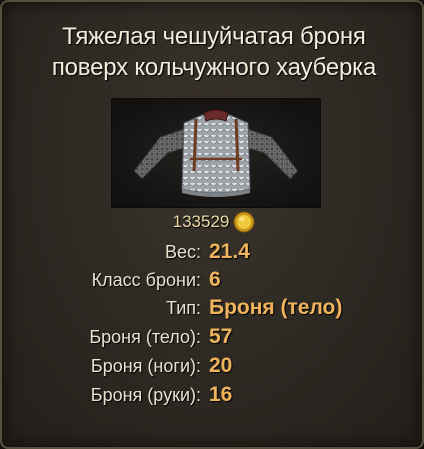 The height and width of the screenshot is (449, 424). Describe the element at coordinates (145, 395) in the screenshot. I see `stat-label: Броня (руки):` at that location.